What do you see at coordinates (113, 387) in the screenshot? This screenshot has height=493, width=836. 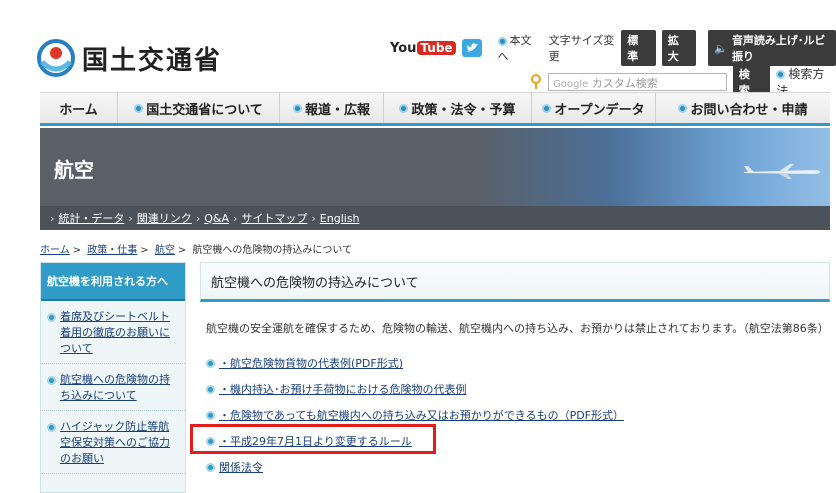 I see `sidebar-item-dangerous-goods: 航空機への危険物の持ち込みについて` at bounding box center [113, 387].